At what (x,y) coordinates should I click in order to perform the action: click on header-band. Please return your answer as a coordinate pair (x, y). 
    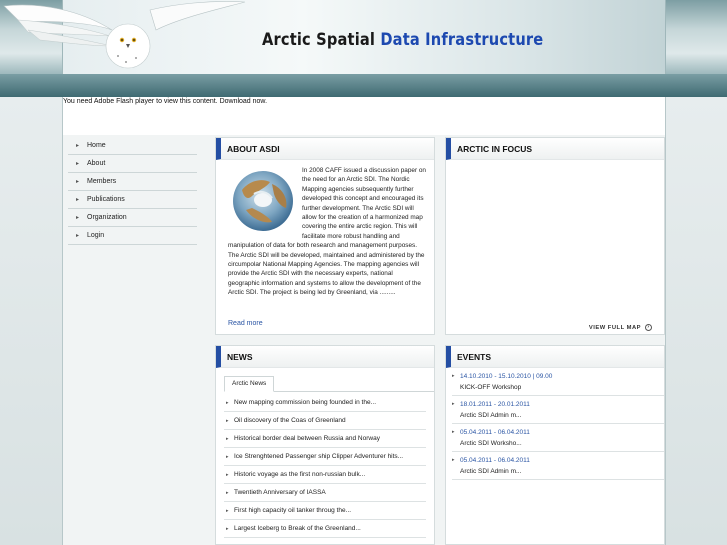
    Looking at the image, I should click on (363, 85).